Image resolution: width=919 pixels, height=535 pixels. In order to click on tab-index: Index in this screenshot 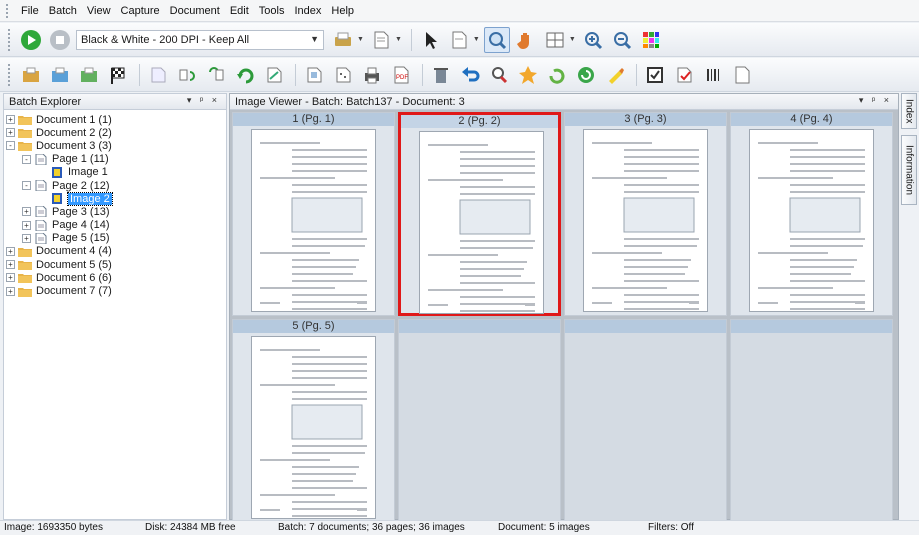, I will do `click(909, 111)`.